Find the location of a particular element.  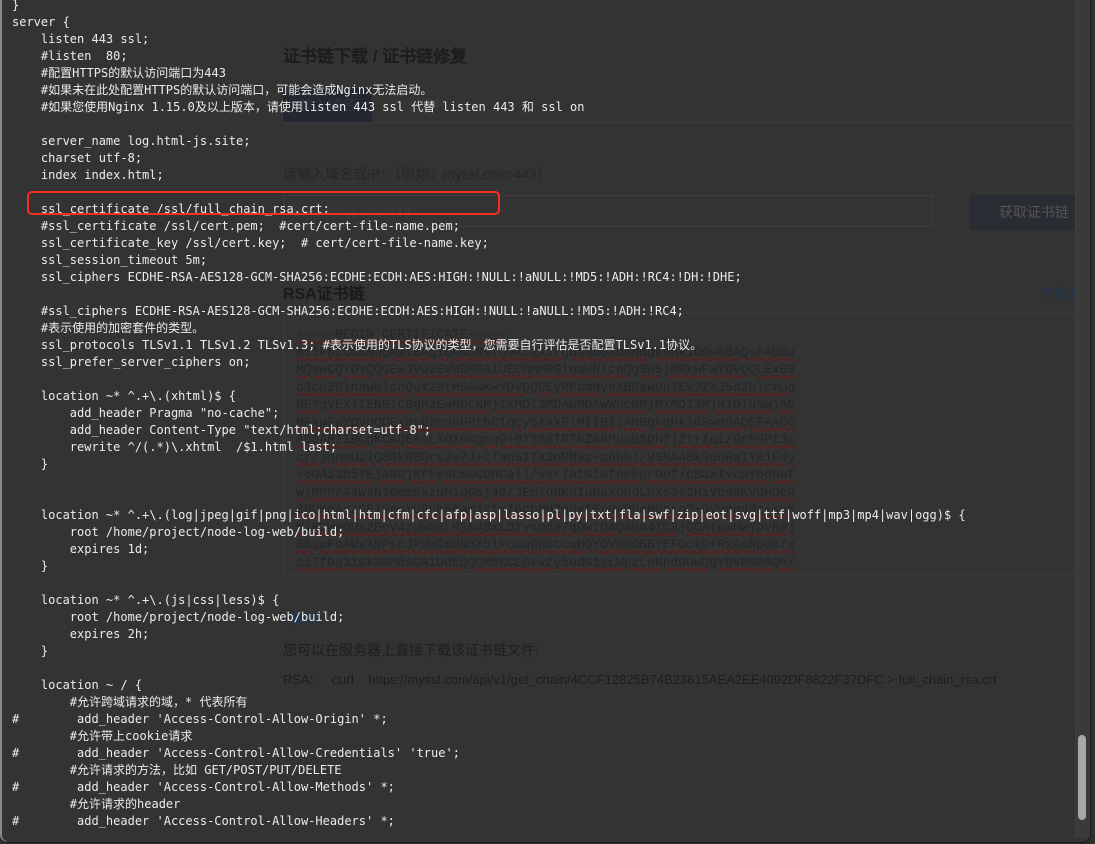

code-line: rewrite ^/(.*)\.xhtml /$1.html last; is located at coordinates (175, 447).